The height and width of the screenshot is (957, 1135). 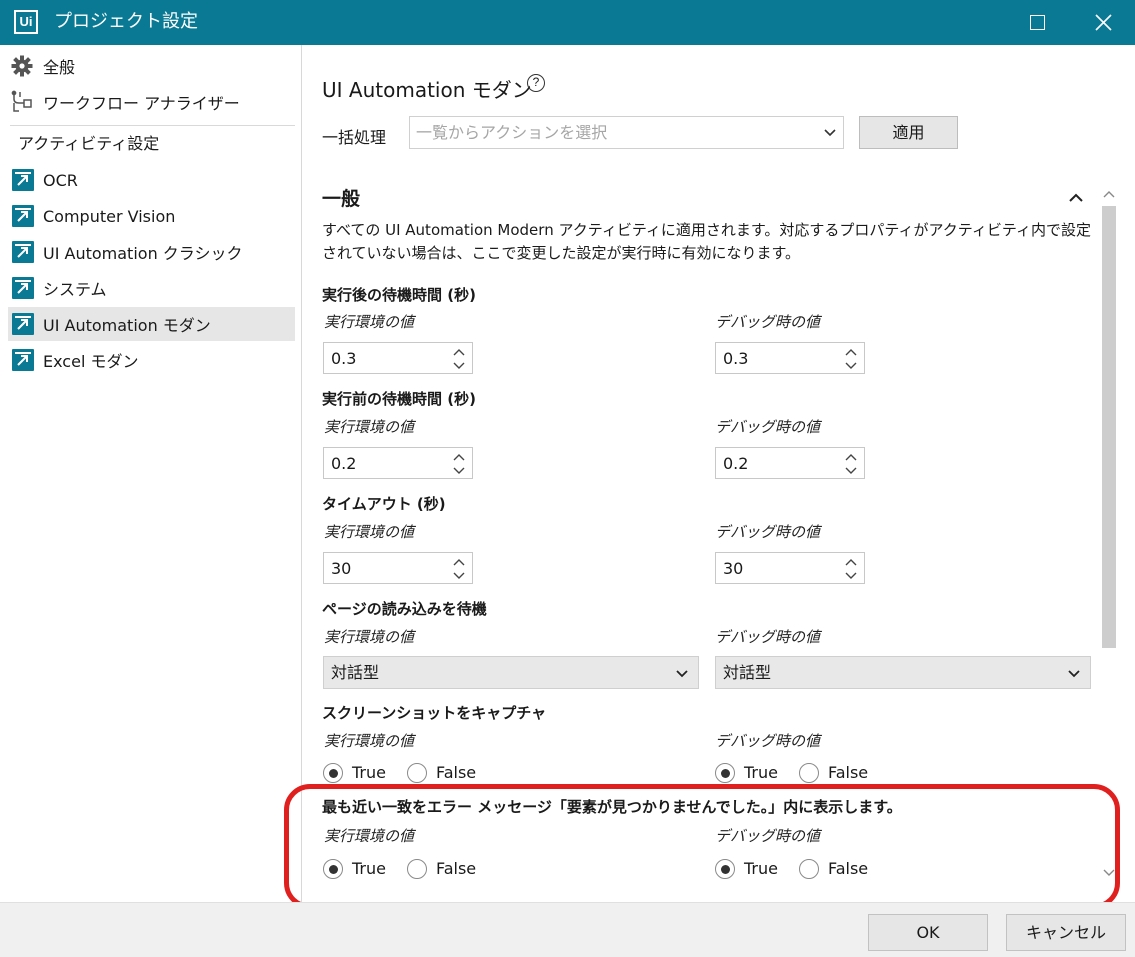 What do you see at coordinates (399, 399) in the screenshot?
I see `property-title: 実行前の待機時間 (秒)` at bounding box center [399, 399].